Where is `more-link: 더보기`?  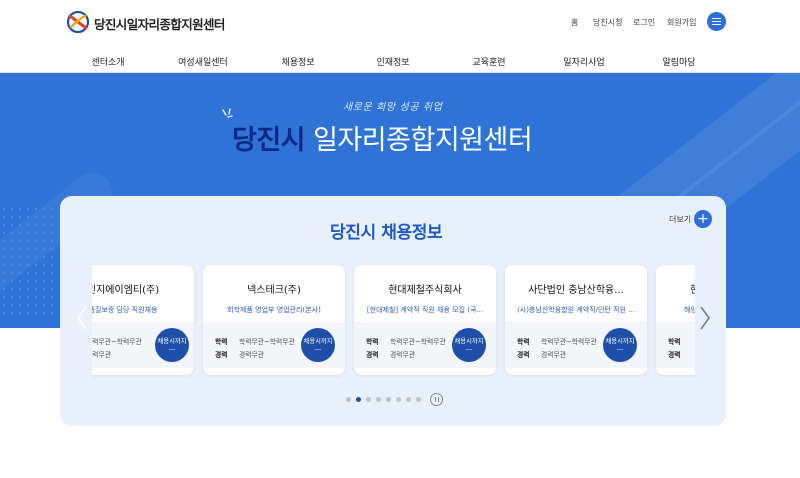 more-link: 더보기 is located at coordinates (680, 219).